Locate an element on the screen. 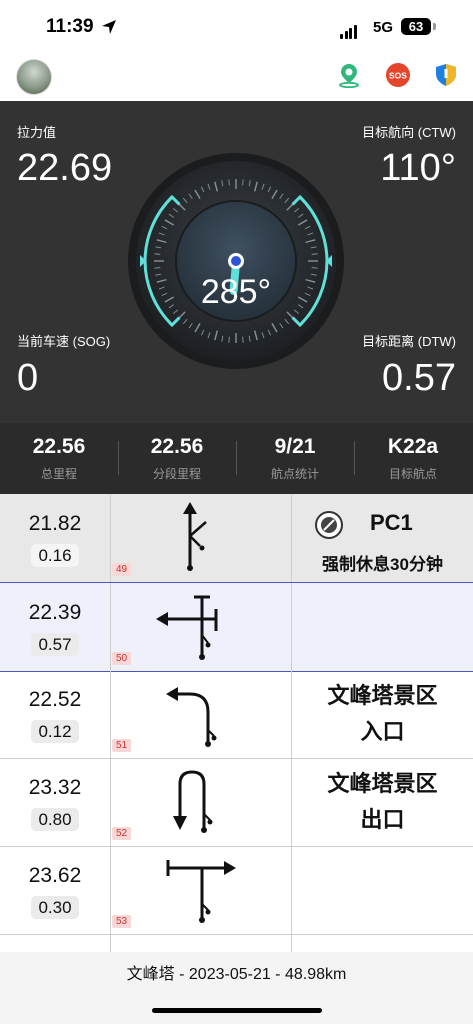 The image size is (473, 1024). row-segment: 0.57 is located at coordinates (55, 644).